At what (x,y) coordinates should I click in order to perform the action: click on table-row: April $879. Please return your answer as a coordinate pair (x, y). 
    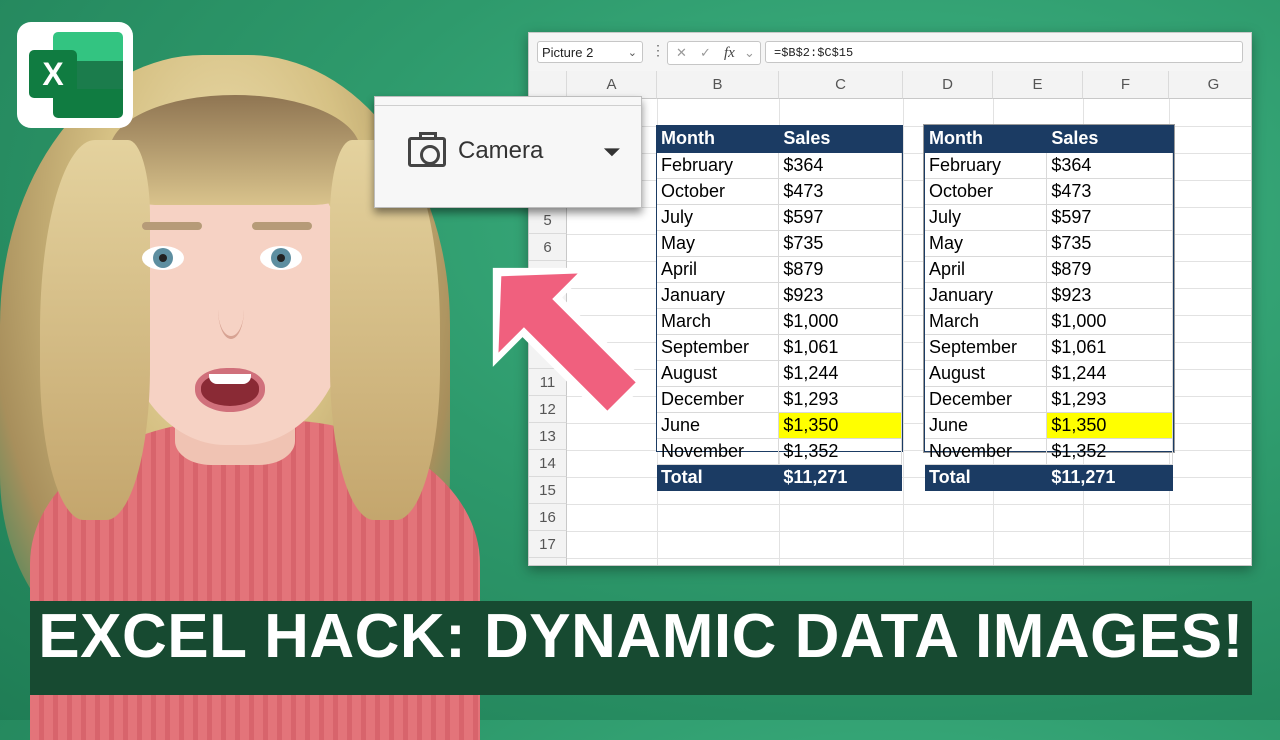
    Looking at the image, I should click on (1049, 269).